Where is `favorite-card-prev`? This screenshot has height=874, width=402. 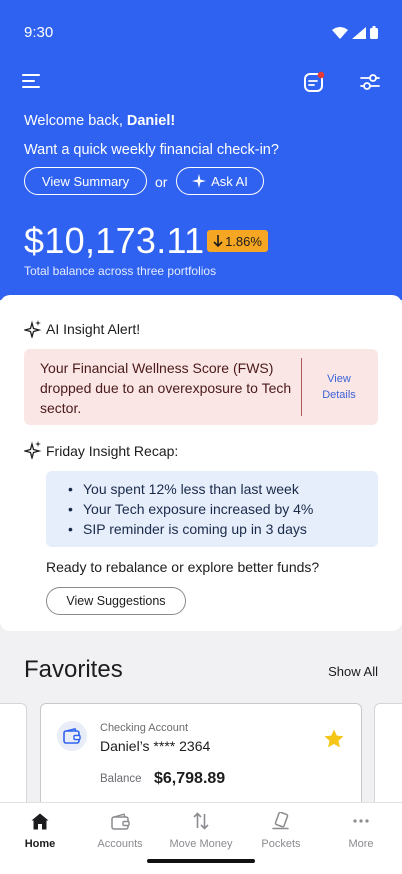 favorite-card-prev is located at coordinates (13, 758).